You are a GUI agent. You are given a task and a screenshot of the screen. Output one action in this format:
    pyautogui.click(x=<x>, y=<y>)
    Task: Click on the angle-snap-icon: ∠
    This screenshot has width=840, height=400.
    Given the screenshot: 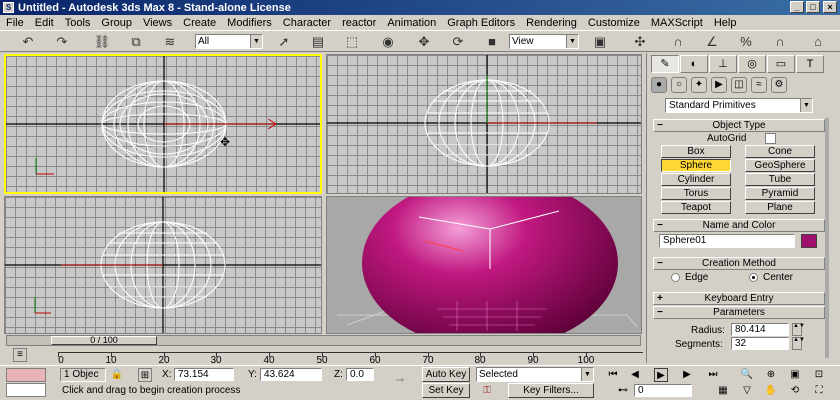 What is the action you would take?
    pyautogui.click(x=712, y=42)
    